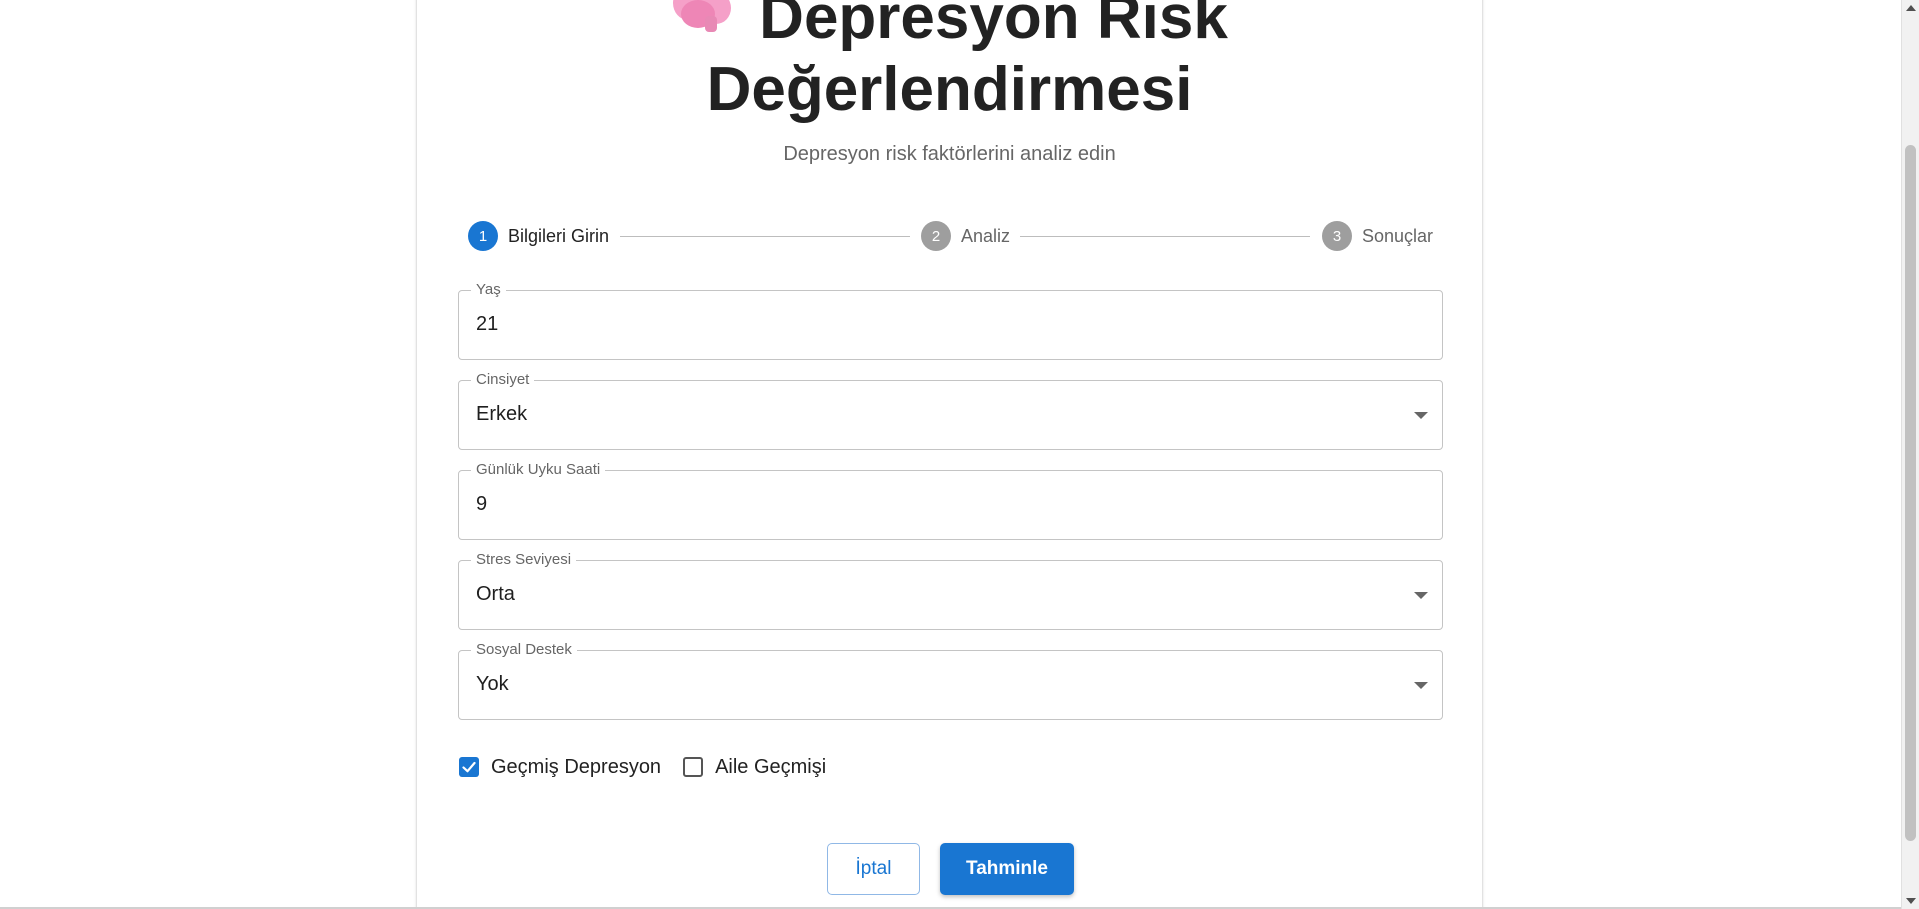  What do you see at coordinates (559, 235) in the screenshot?
I see `step-1-label: Bilgileri Girin` at bounding box center [559, 235].